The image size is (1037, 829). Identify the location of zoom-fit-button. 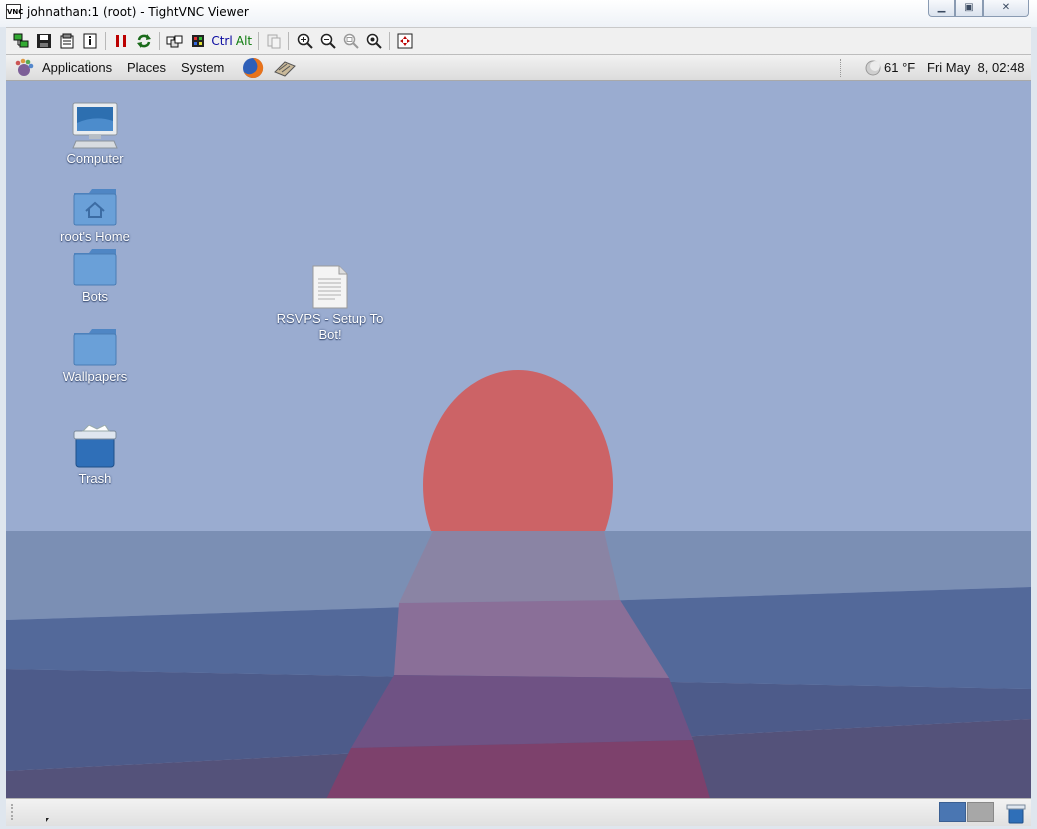
(374, 41).